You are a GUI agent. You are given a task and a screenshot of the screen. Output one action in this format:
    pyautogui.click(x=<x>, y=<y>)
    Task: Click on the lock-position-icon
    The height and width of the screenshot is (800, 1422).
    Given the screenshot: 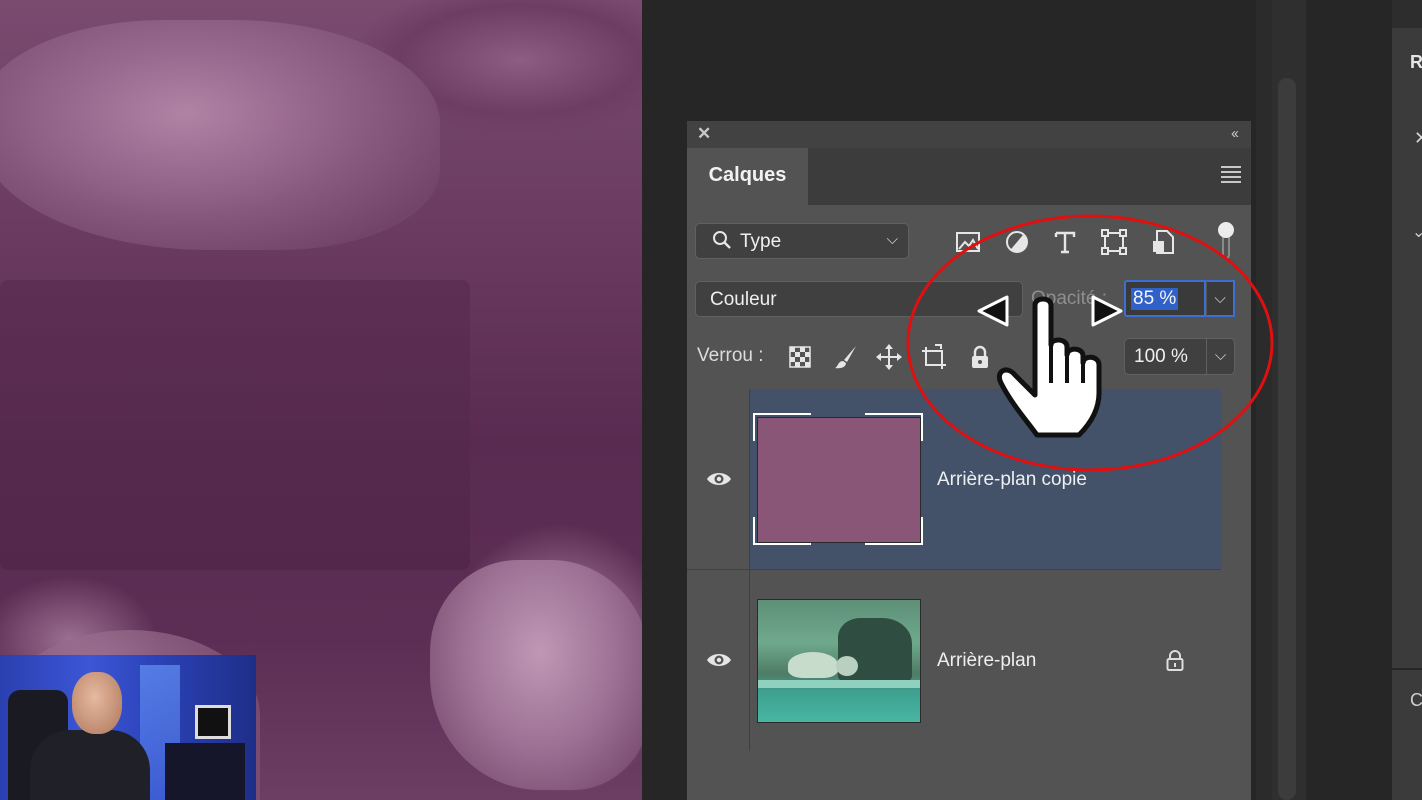 What is the action you would take?
    pyautogui.click(x=889, y=357)
    